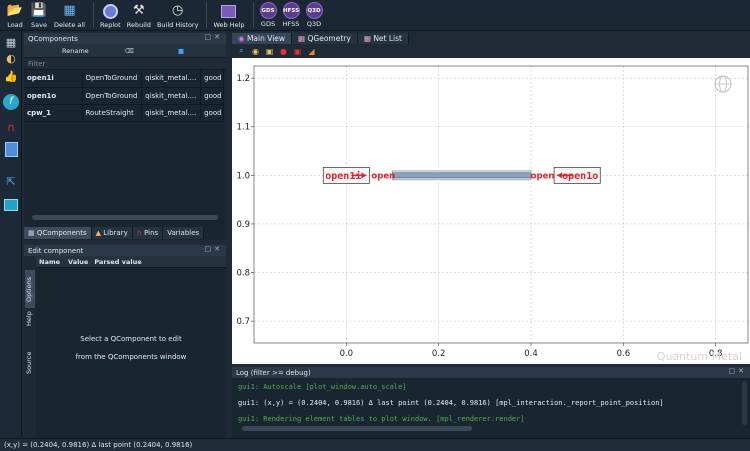  I want to click on tab-variables: Variables, so click(184, 233).